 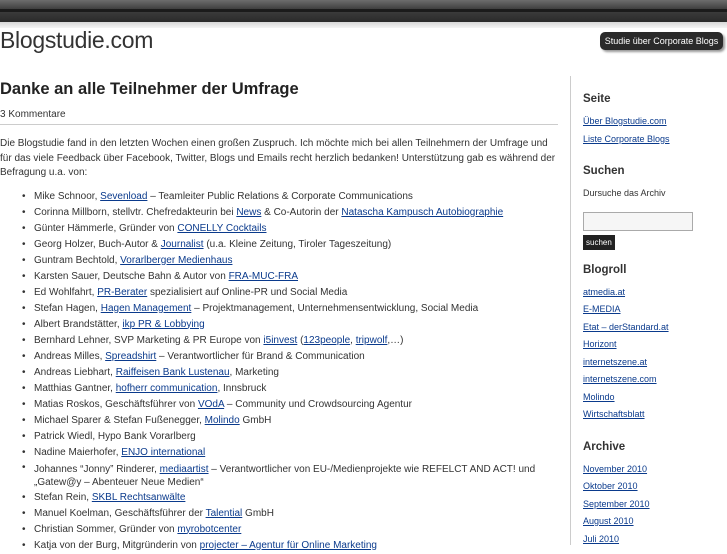 What do you see at coordinates (173, 372) in the screenshot?
I see `supporter-link: Raiffeisen Bank Lustenau` at bounding box center [173, 372].